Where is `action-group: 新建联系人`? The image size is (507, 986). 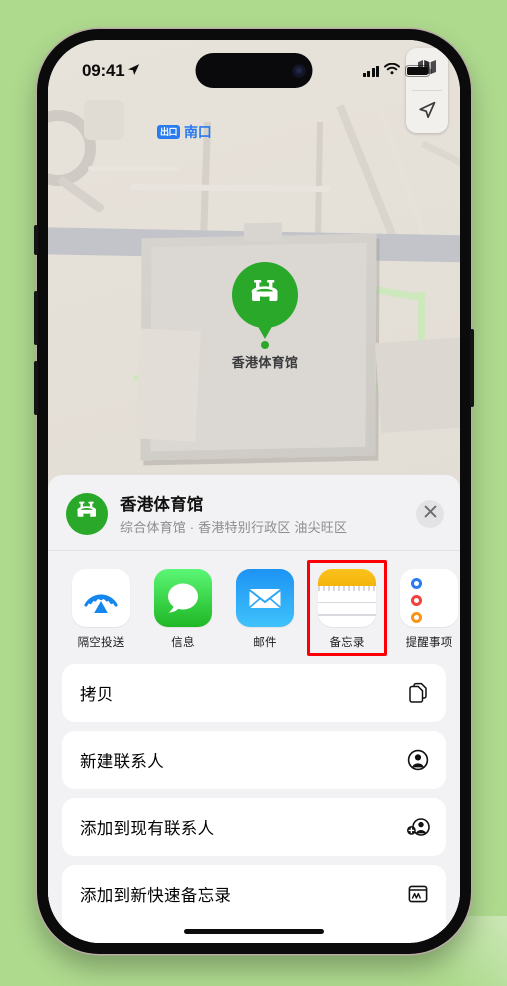 action-group: 新建联系人 is located at coordinates (254, 760).